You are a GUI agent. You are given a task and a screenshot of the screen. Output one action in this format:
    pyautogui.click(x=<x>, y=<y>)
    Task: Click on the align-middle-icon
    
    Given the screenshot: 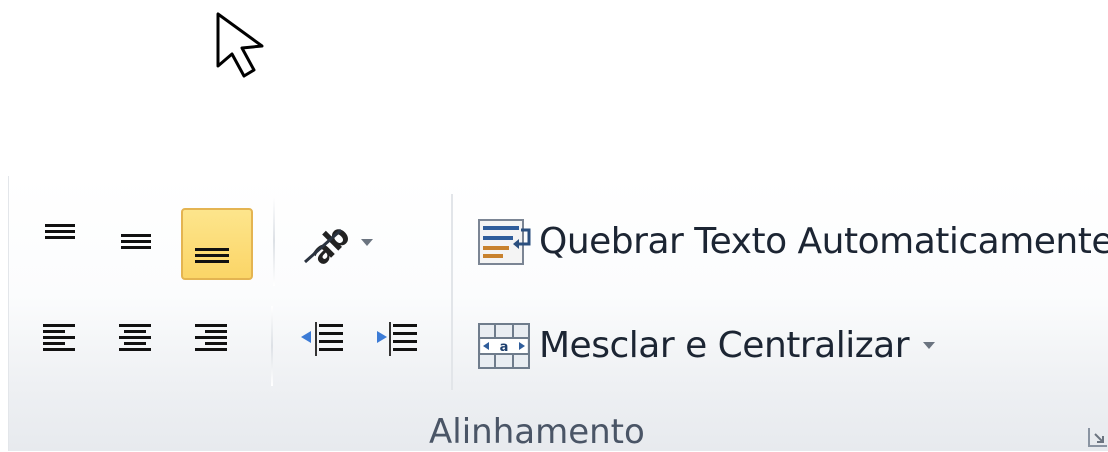 What is the action you would take?
    pyautogui.click(x=136, y=241)
    